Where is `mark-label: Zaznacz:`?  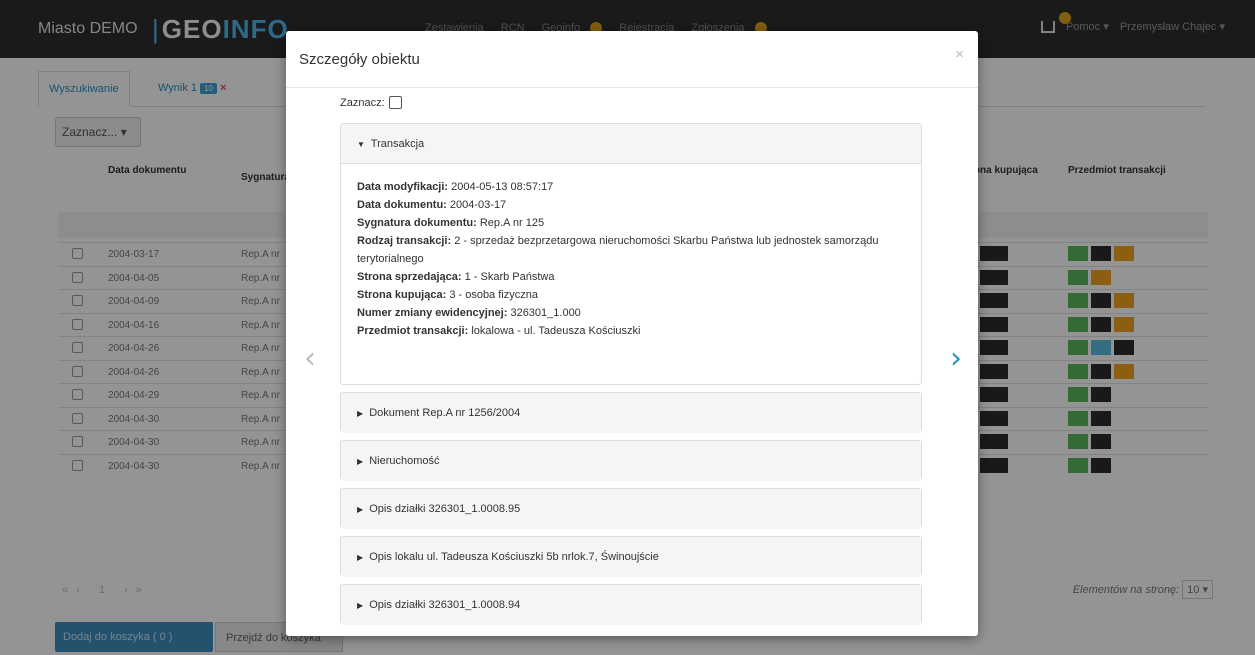 mark-label: Zaznacz: is located at coordinates (362, 103).